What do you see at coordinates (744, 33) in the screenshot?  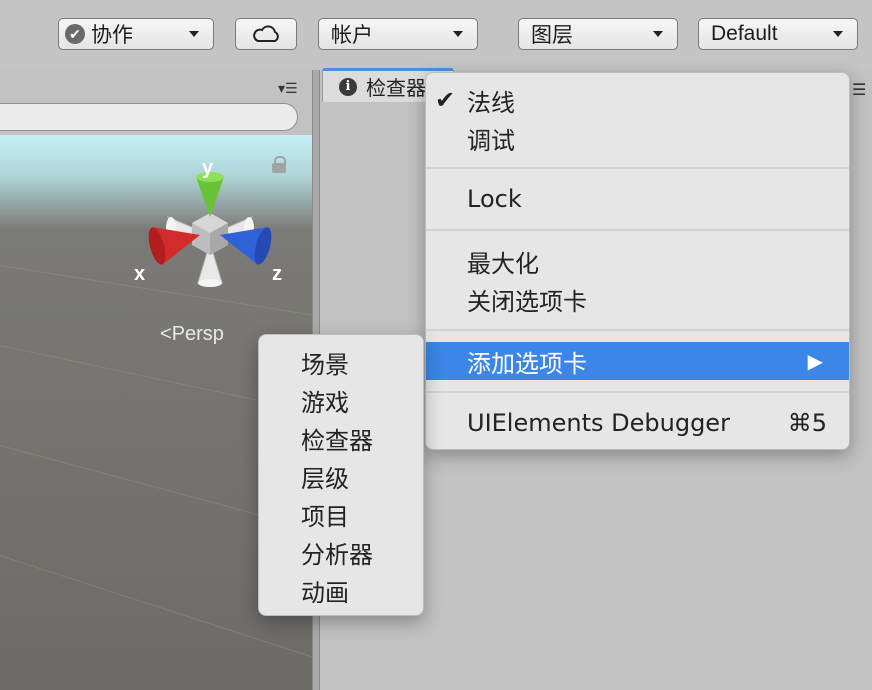 I see `layout-label: Default` at bounding box center [744, 33].